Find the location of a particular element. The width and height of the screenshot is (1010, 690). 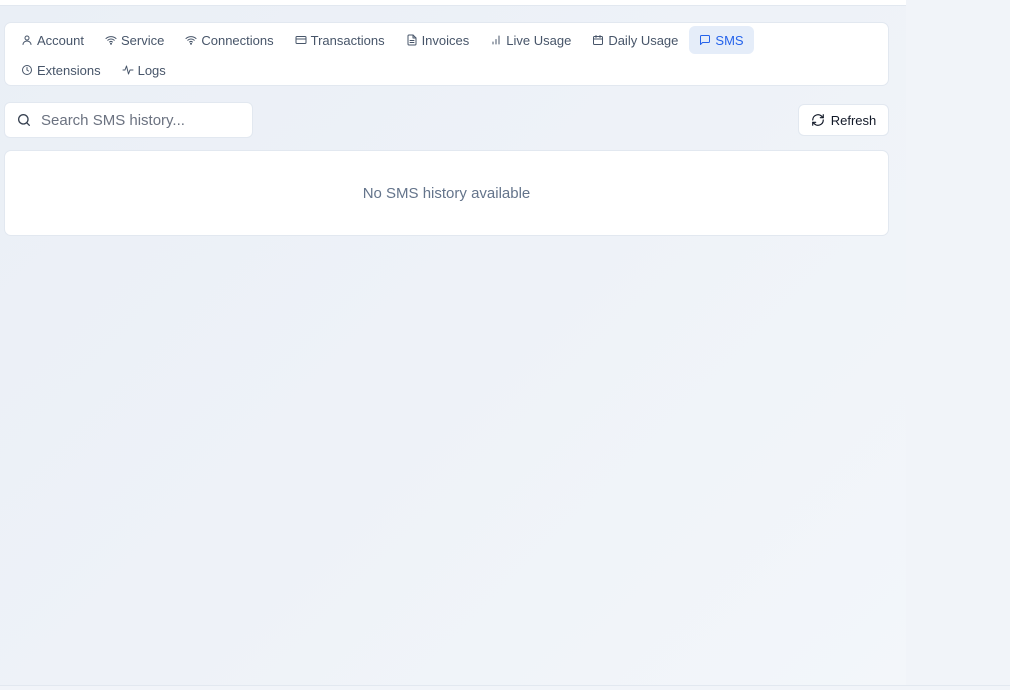

sms-history-panel: No SMS history available is located at coordinates (446, 193).